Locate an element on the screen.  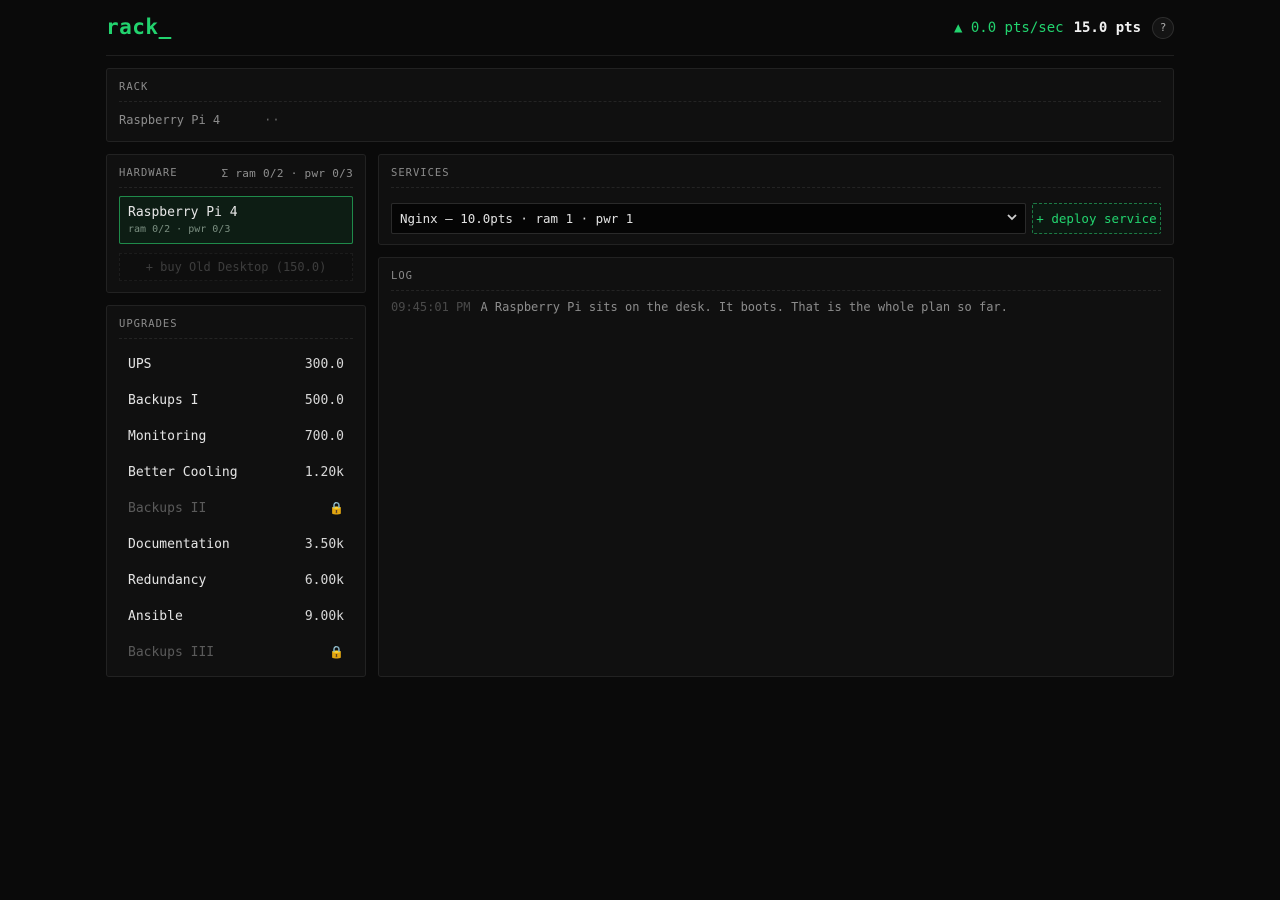
hardware-capacity: Σ ram 0/2 · pwr 0/3 is located at coordinates (287, 173).